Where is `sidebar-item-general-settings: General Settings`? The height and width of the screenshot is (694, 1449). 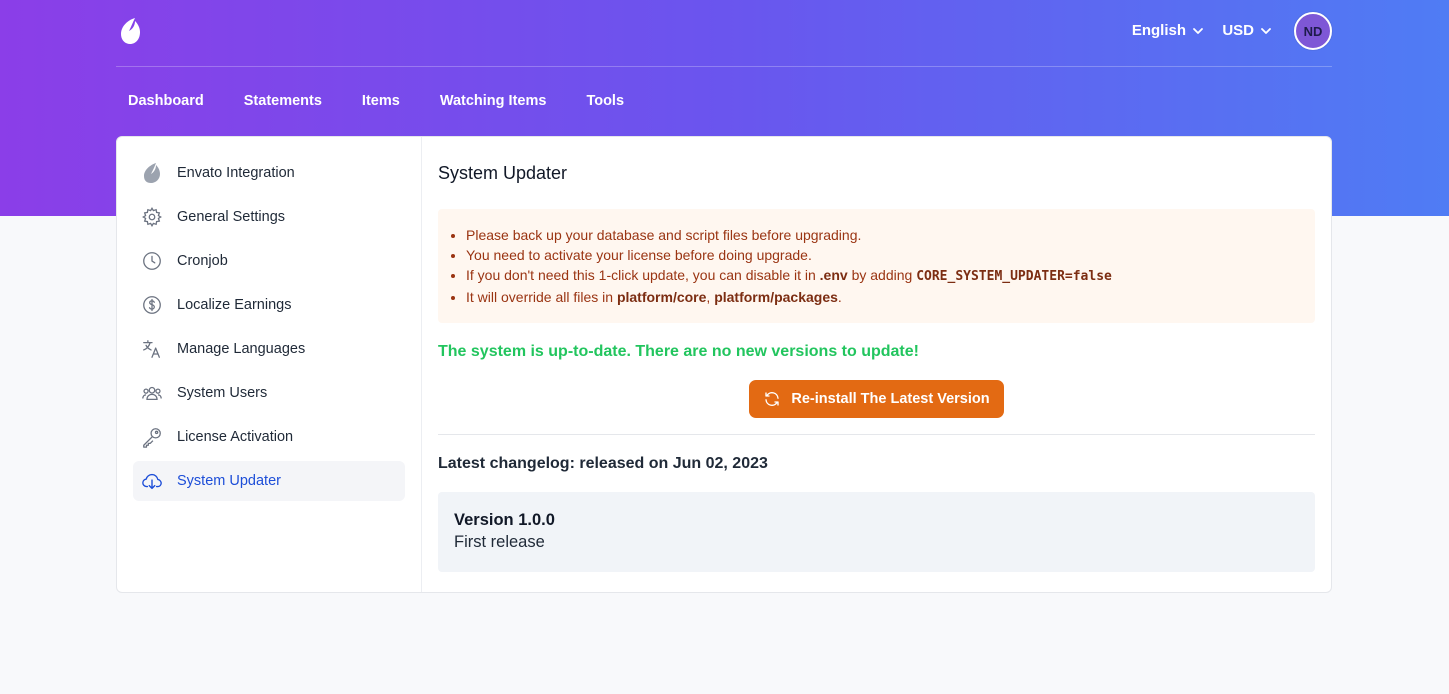
sidebar-item-general-settings: General Settings is located at coordinates (269, 217).